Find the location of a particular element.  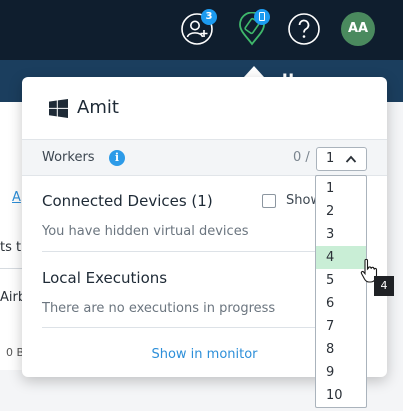

dropdown-option: 1 is located at coordinates (341, 188).